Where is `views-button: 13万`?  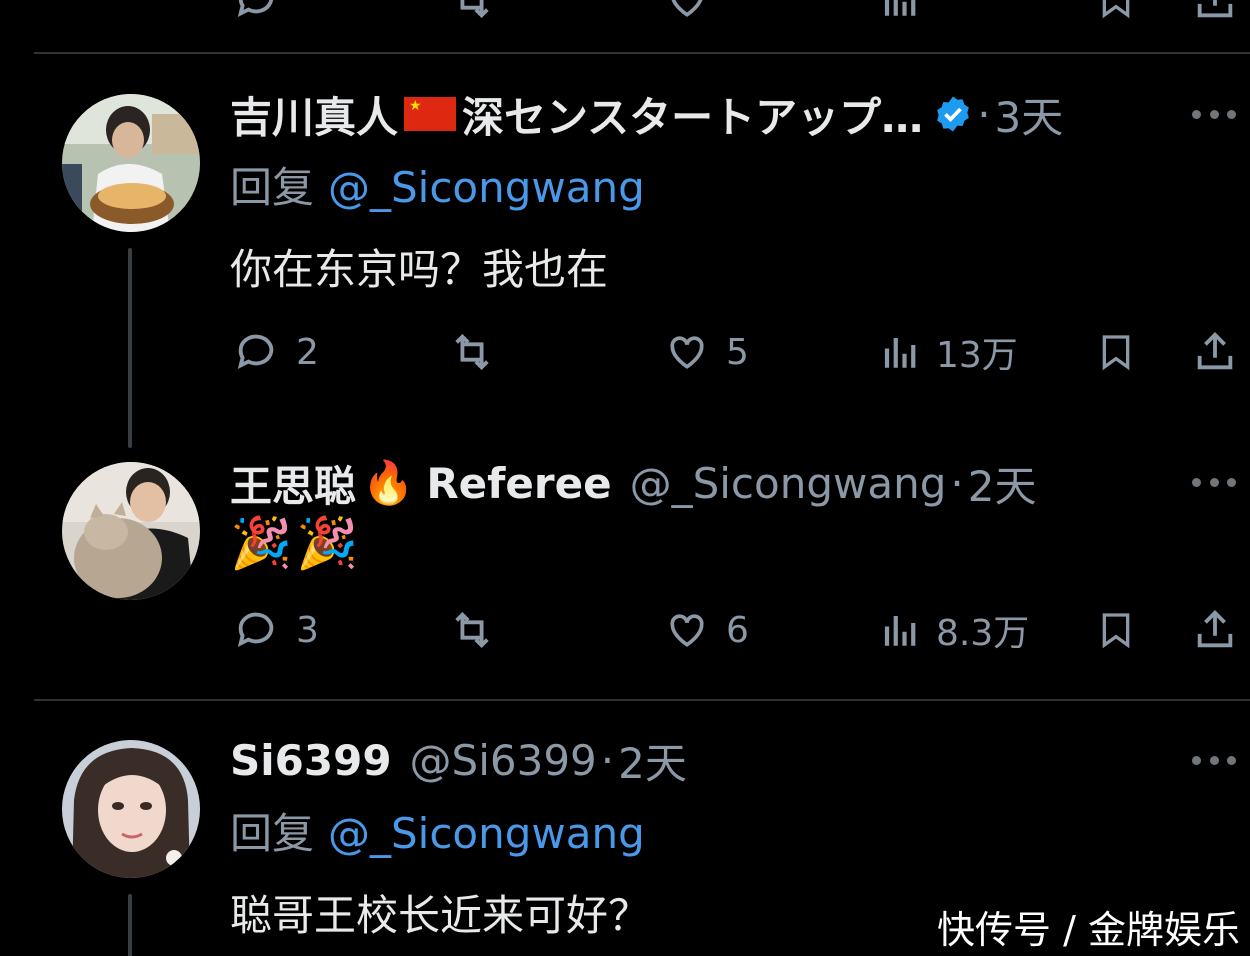
views-button: 13万 is located at coordinates (949, 352).